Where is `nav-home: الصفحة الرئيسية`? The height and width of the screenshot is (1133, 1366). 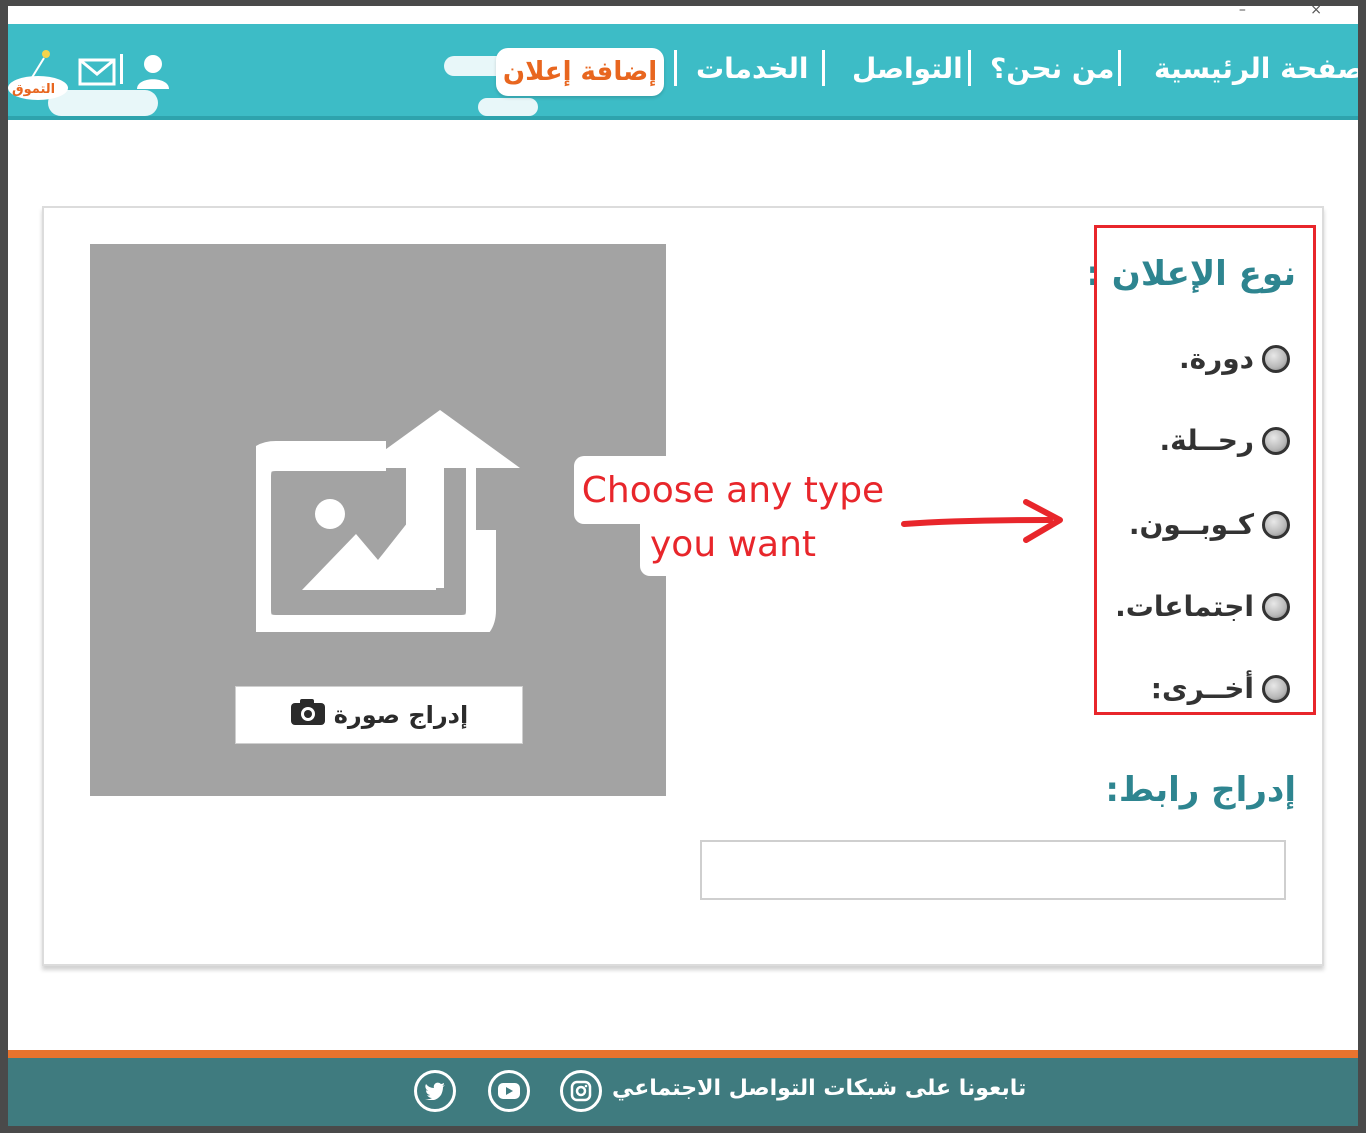
nav-home: الصفحة الرئيسية is located at coordinates (1256, 68).